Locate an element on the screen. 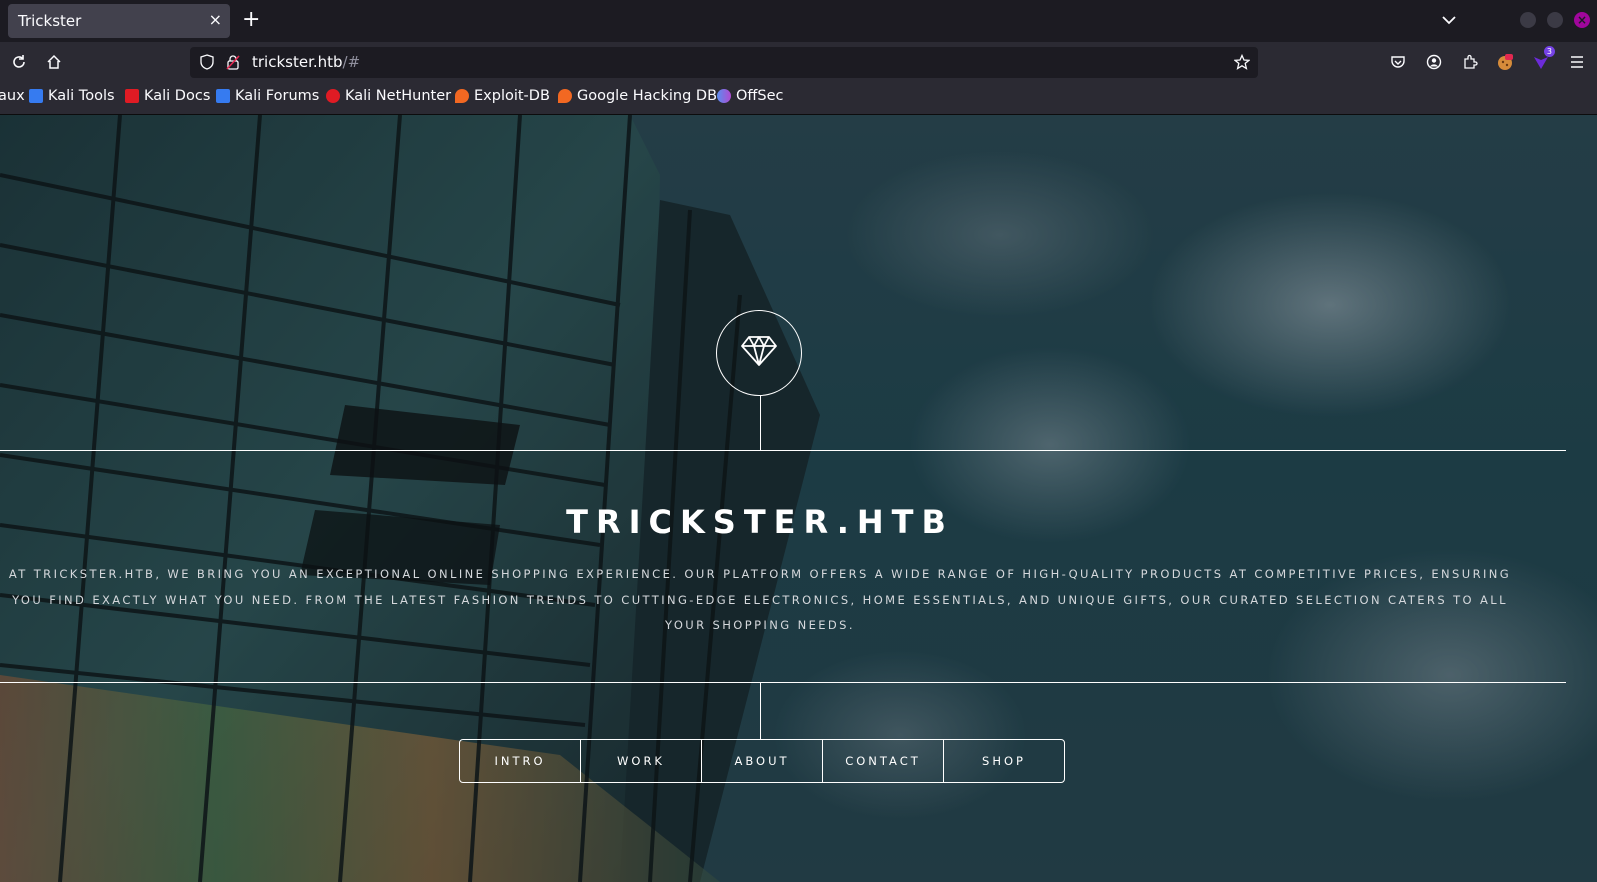 The image size is (1597, 882). bookmark-label: OffSec is located at coordinates (760, 96).